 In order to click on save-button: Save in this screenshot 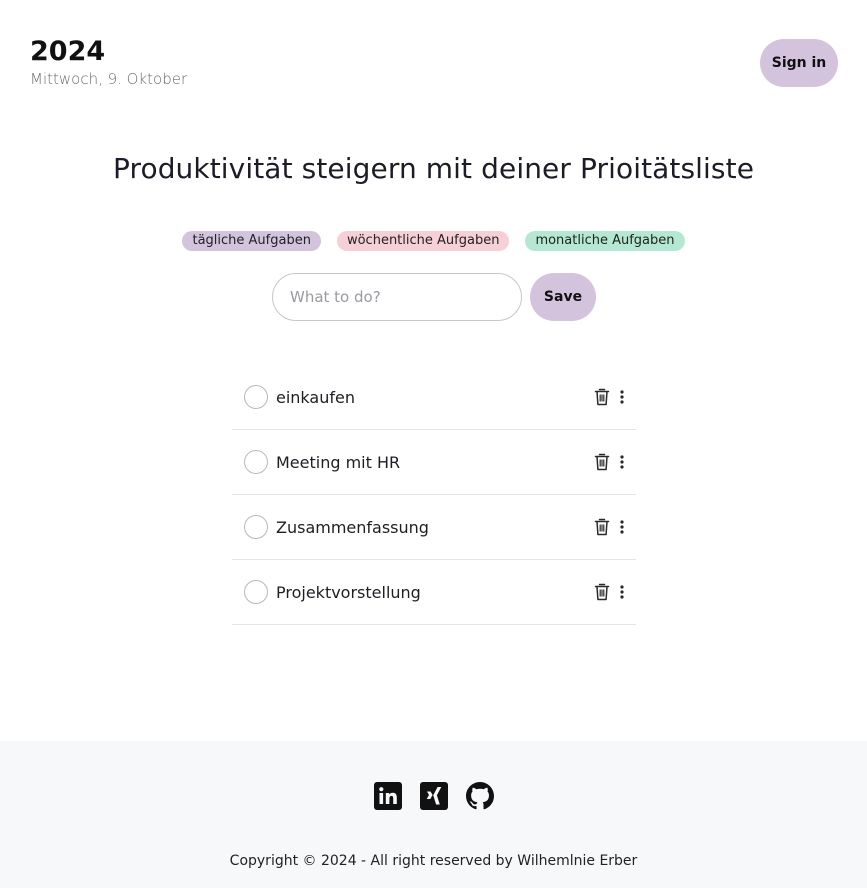, I will do `click(563, 297)`.